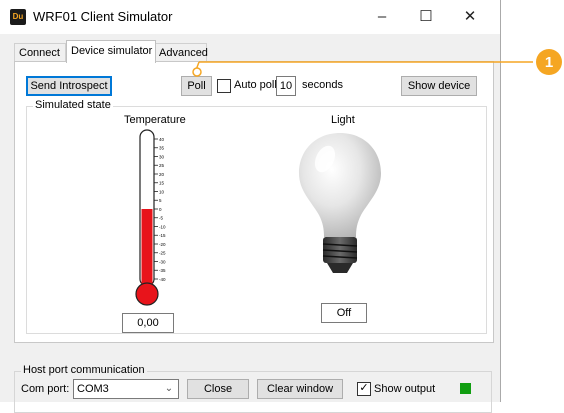 Image resolution: width=564 pixels, height=413 pixels. I want to click on tab-device-simulator: Device simulator, so click(111, 51).